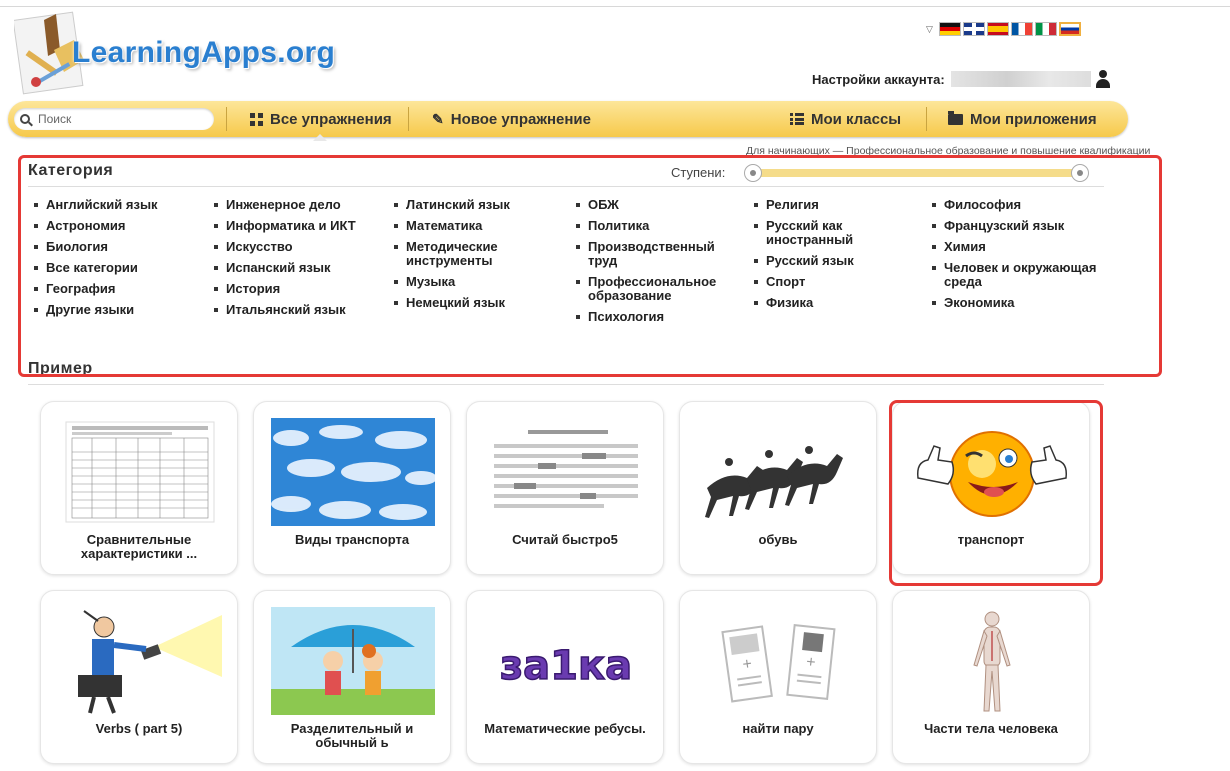 The height and width of the screenshot is (771, 1230). What do you see at coordinates (438, 118) in the screenshot?
I see `pencil-icon: ✎` at bounding box center [438, 118].